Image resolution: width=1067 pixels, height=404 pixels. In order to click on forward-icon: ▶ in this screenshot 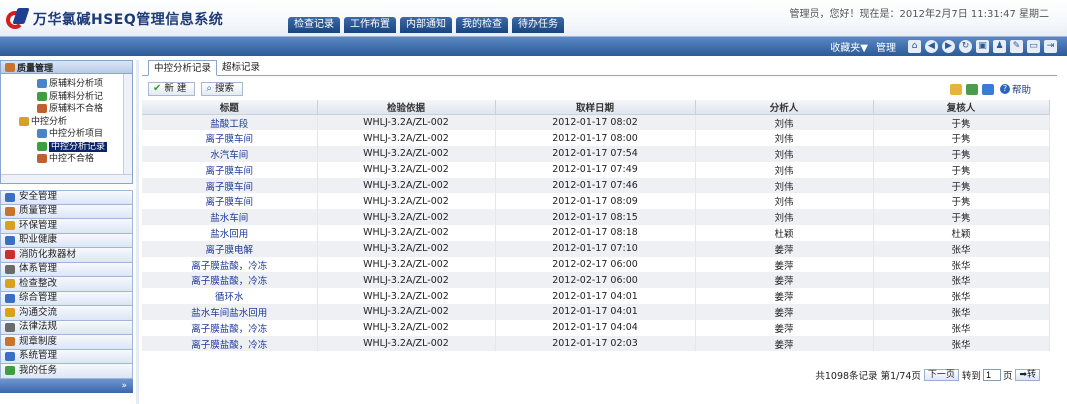, I will do `click(948, 46)`.